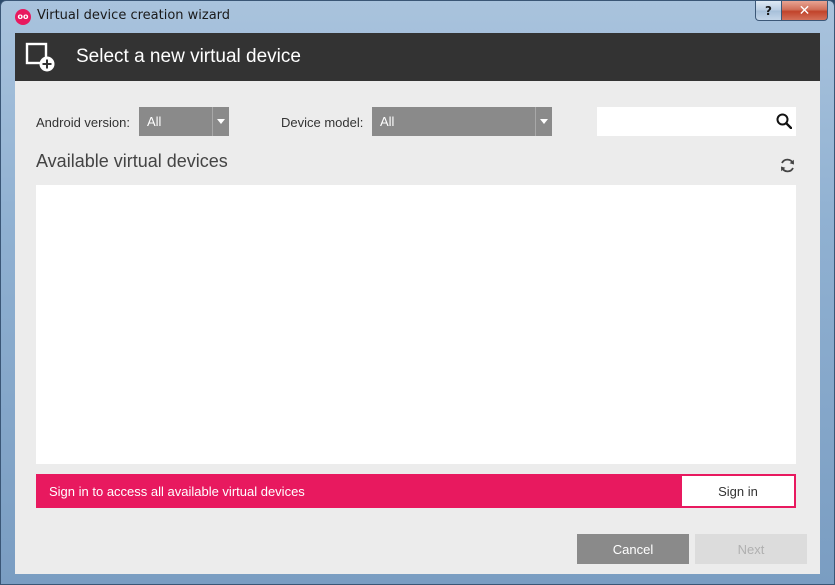  I want to click on search-icon, so click(784, 121).